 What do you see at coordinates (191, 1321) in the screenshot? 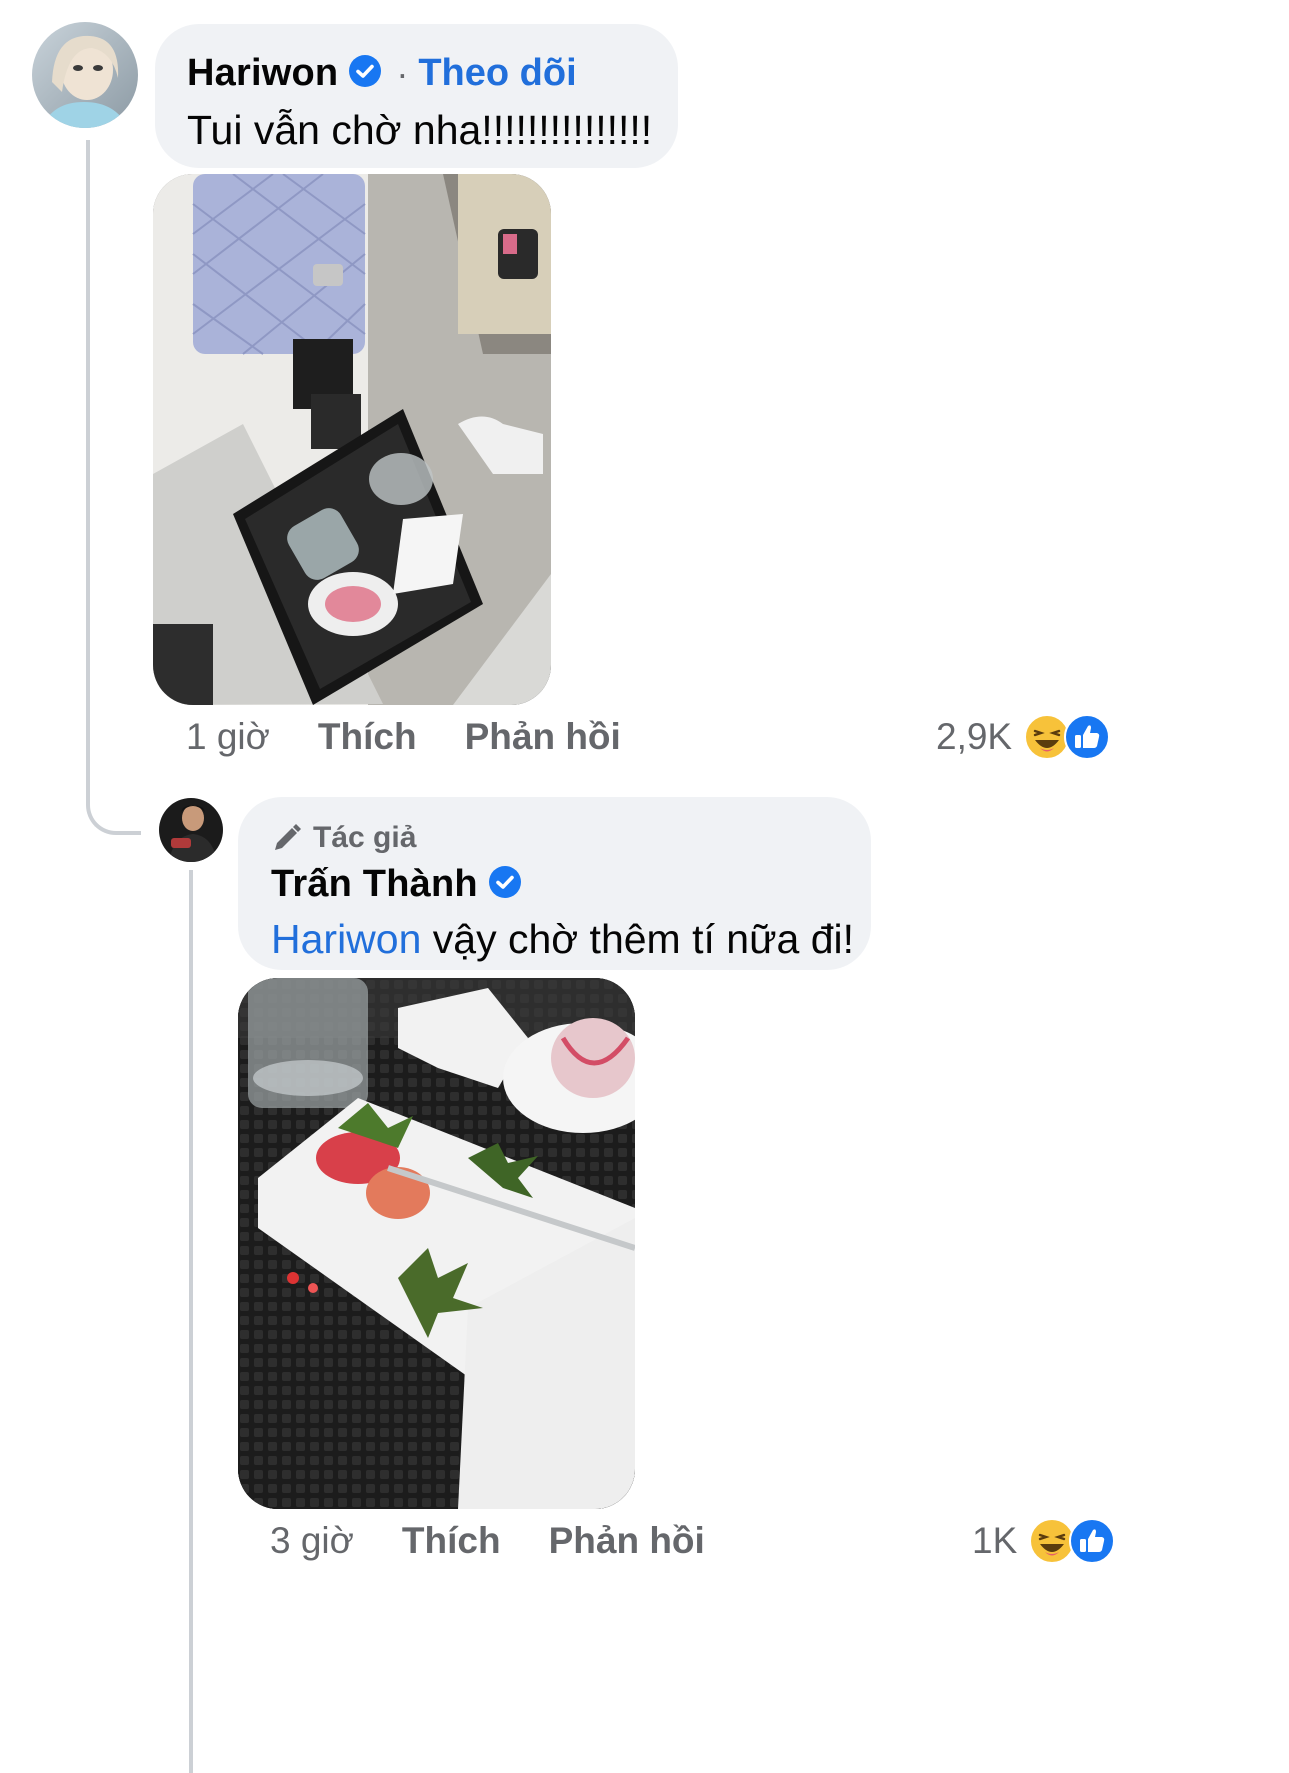
I see `reply-thread-line` at bounding box center [191, 1321].